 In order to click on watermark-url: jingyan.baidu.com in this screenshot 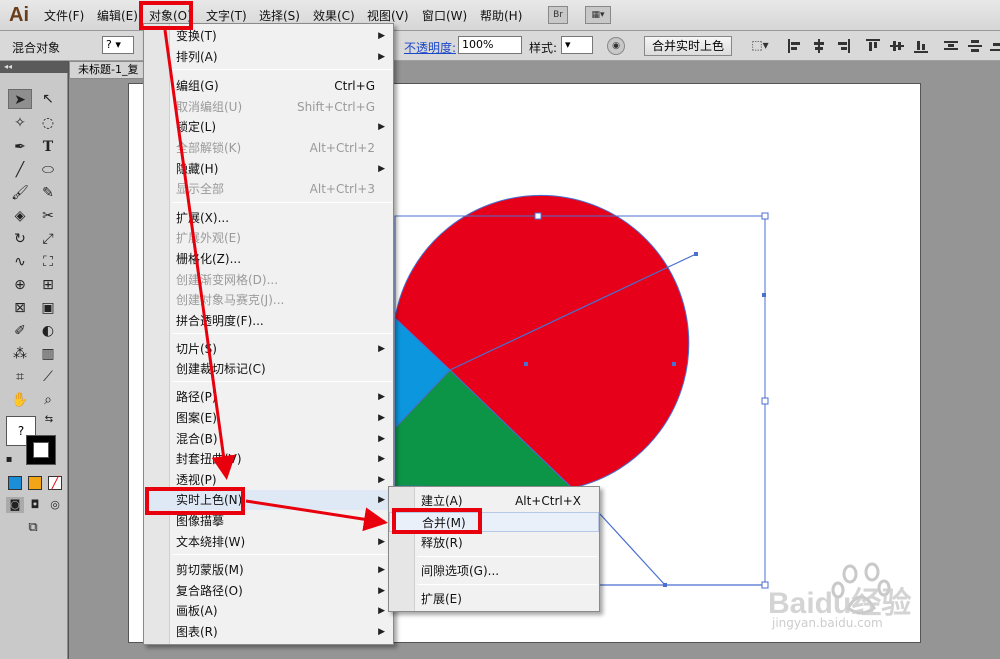, I will do `click(827, 623)`.